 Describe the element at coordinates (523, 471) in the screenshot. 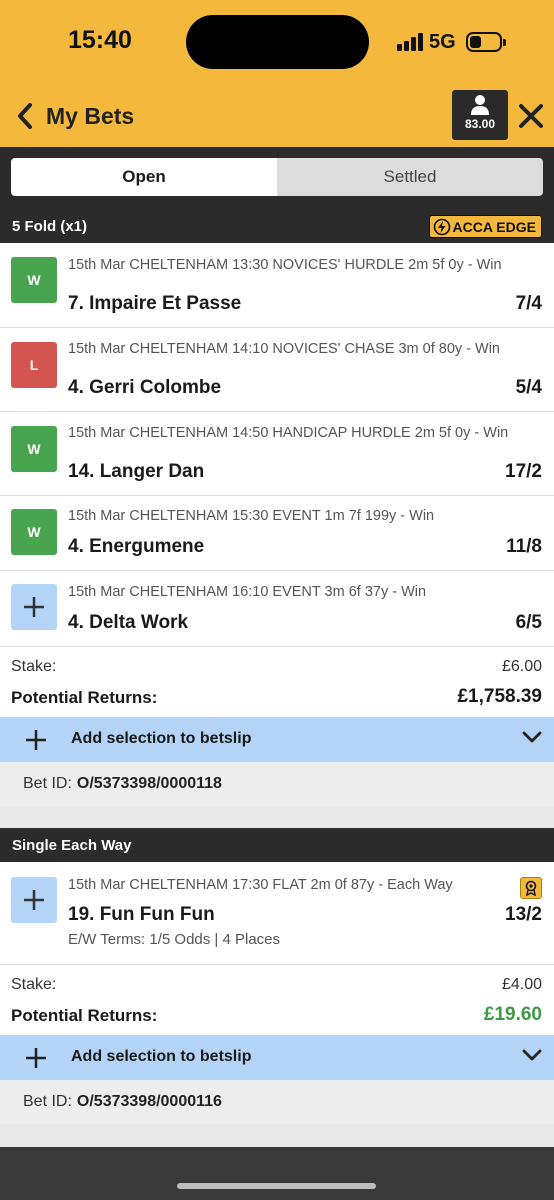

I see `leg-odds: 17/2` at that location.